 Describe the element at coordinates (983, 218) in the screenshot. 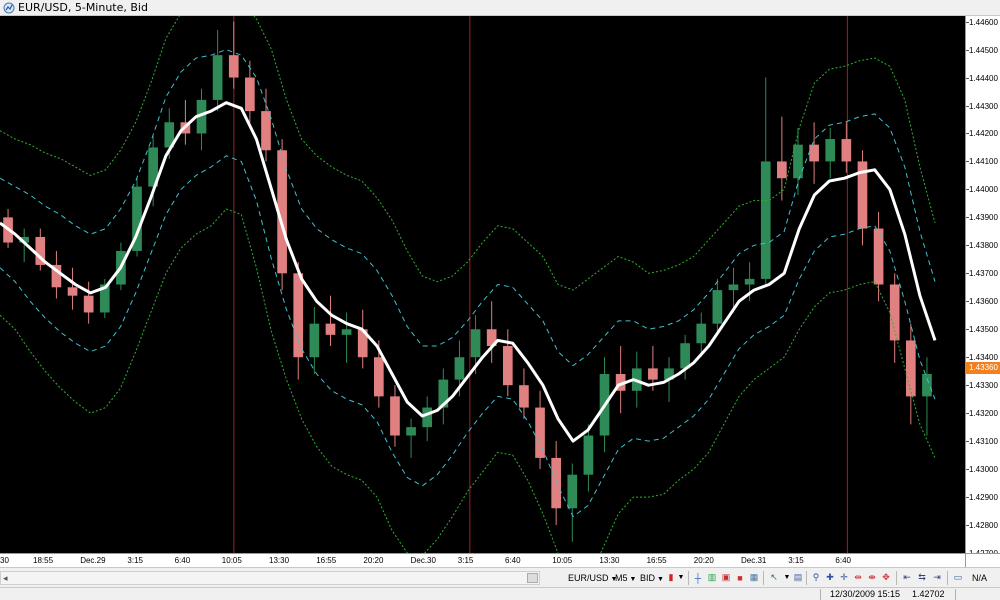

I see `price-axis-label: 1.43900` at that location.